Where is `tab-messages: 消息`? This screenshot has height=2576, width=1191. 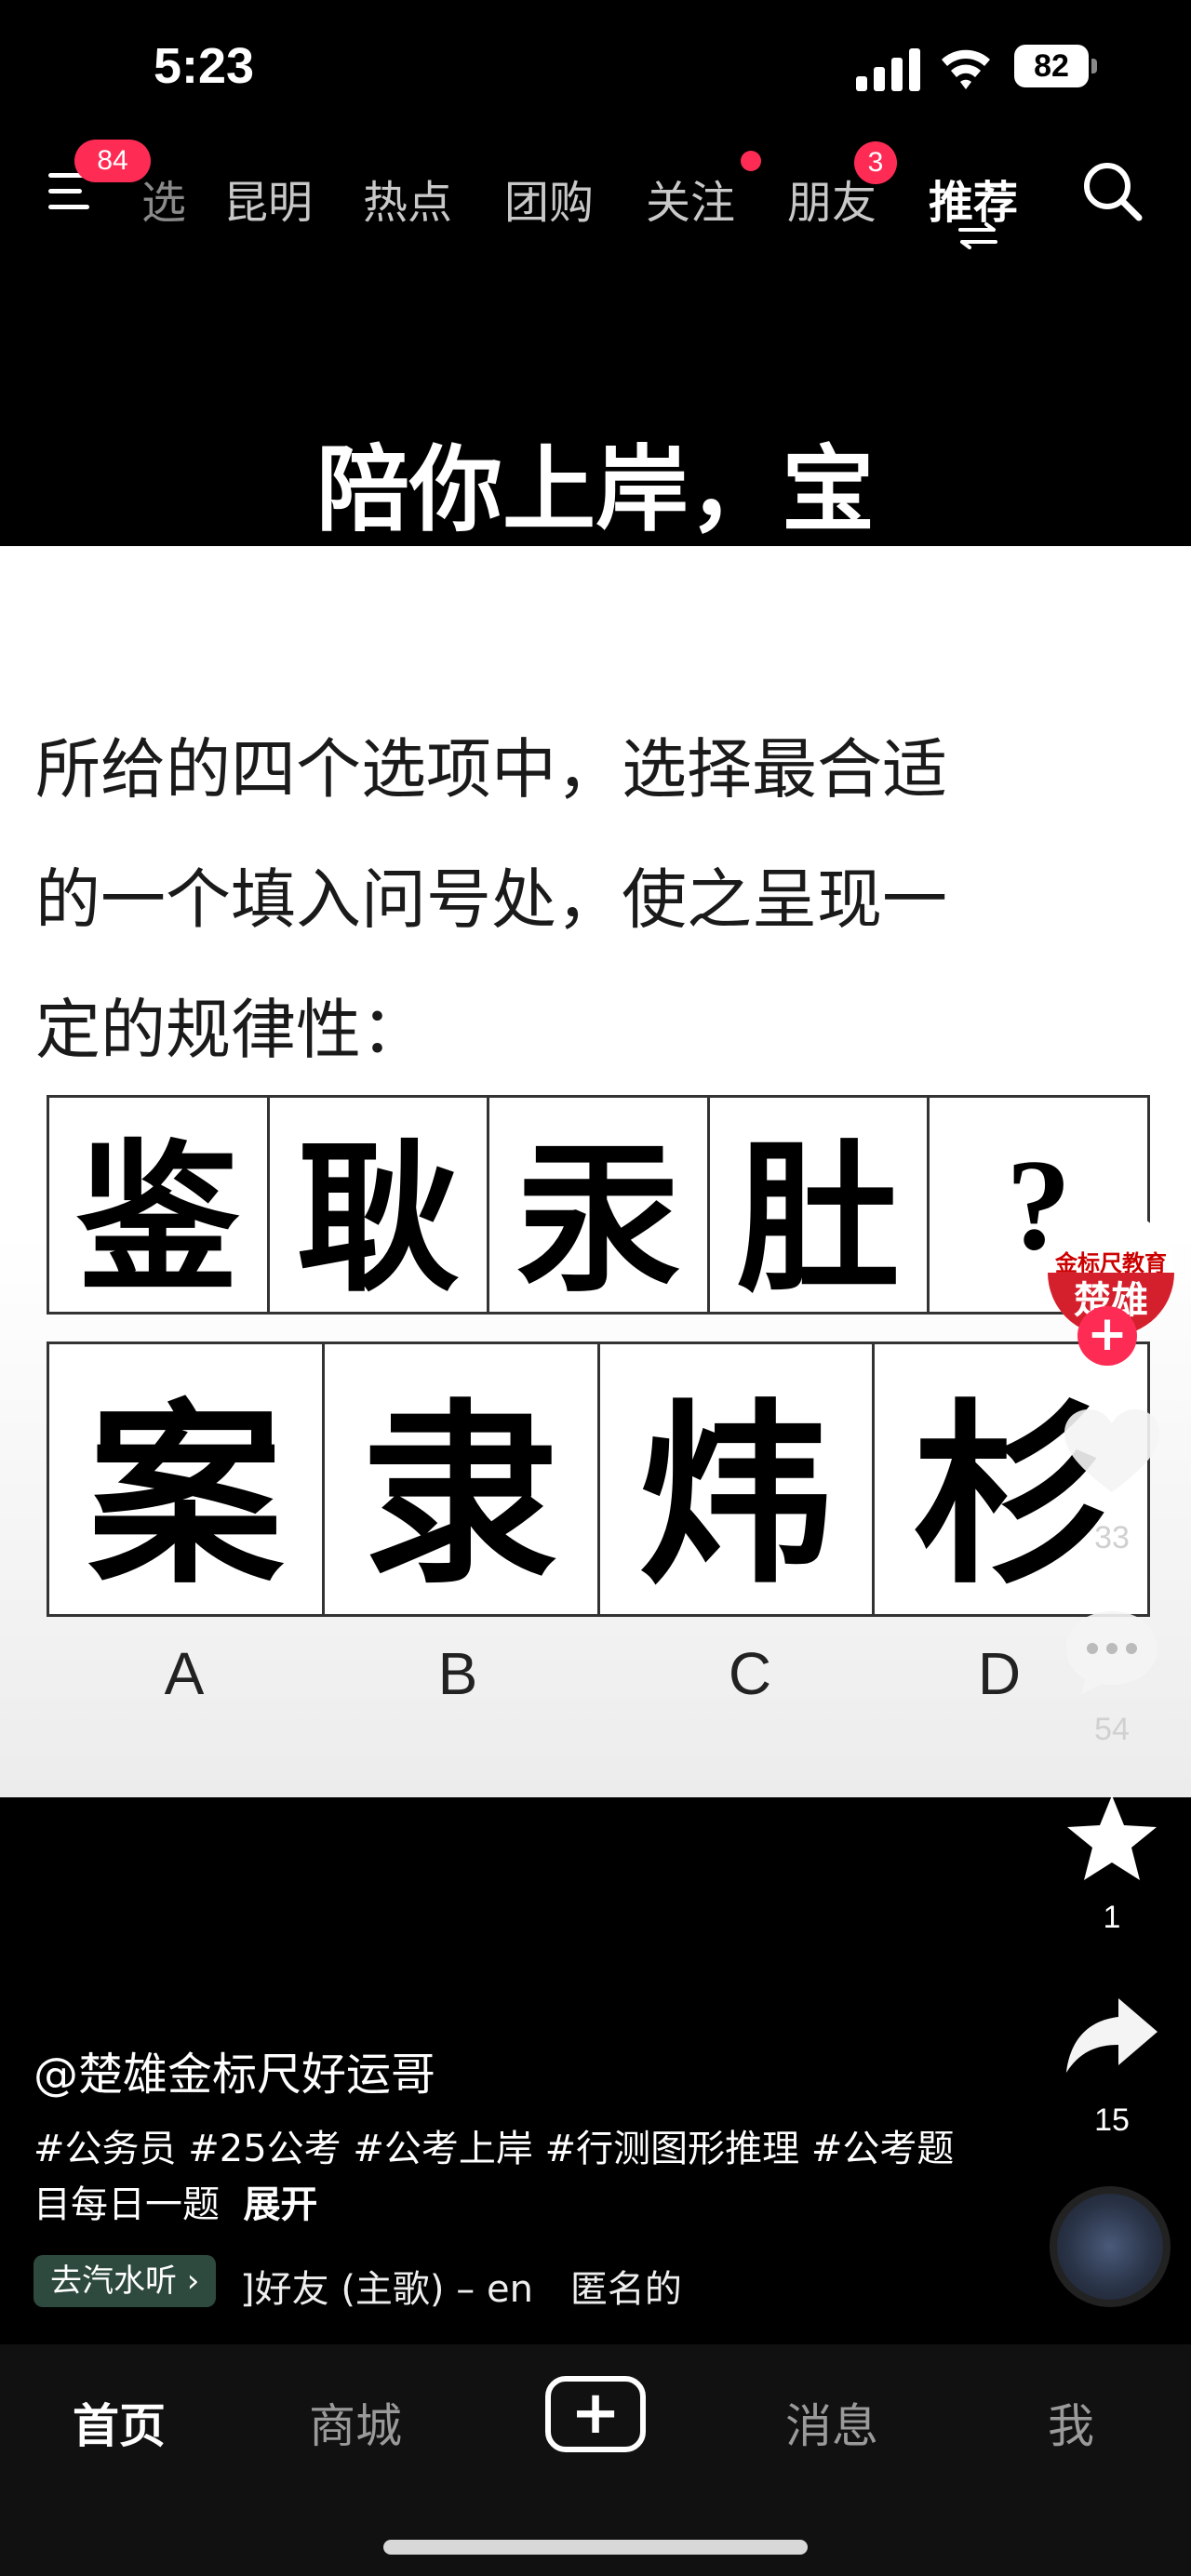 tab-messages: 消息 is located at coordinates (831, 2422).